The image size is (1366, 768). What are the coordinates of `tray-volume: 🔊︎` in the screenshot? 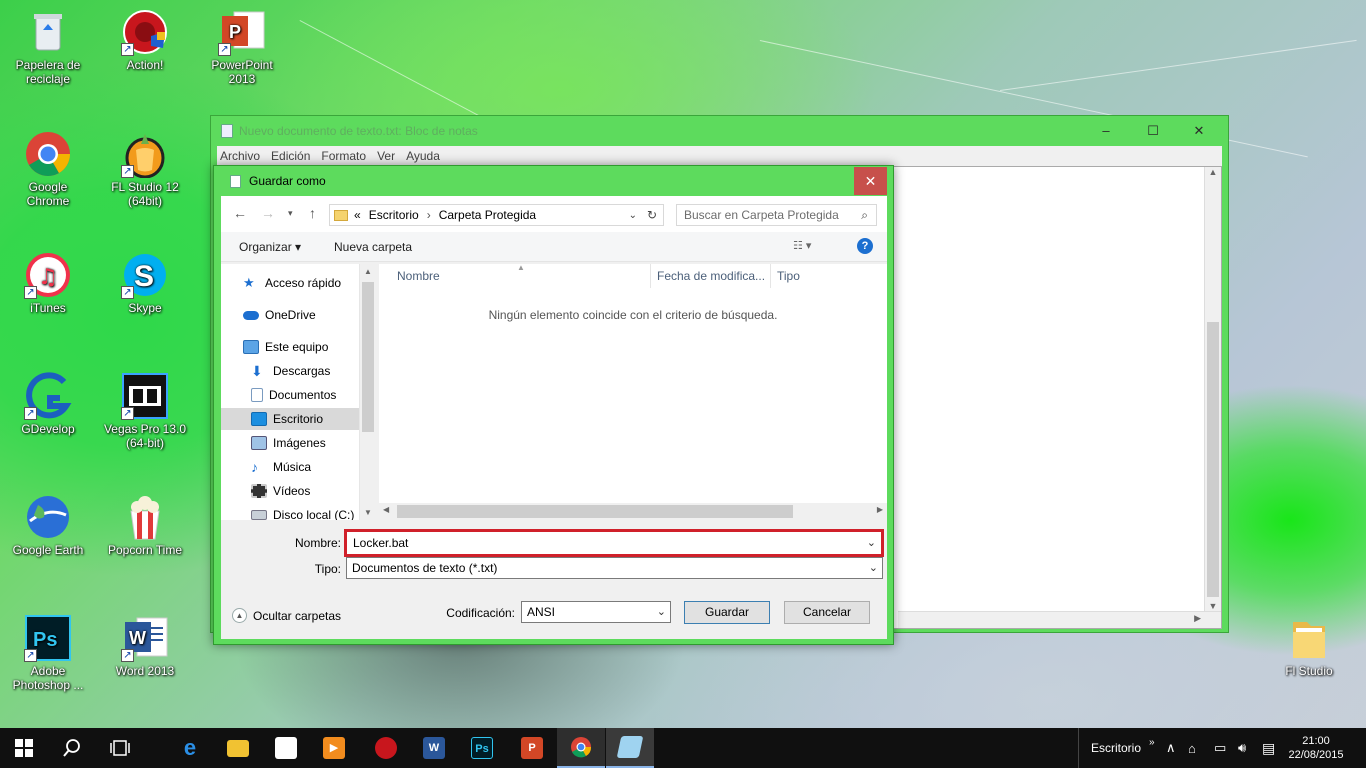 It's located at (1242, 748).